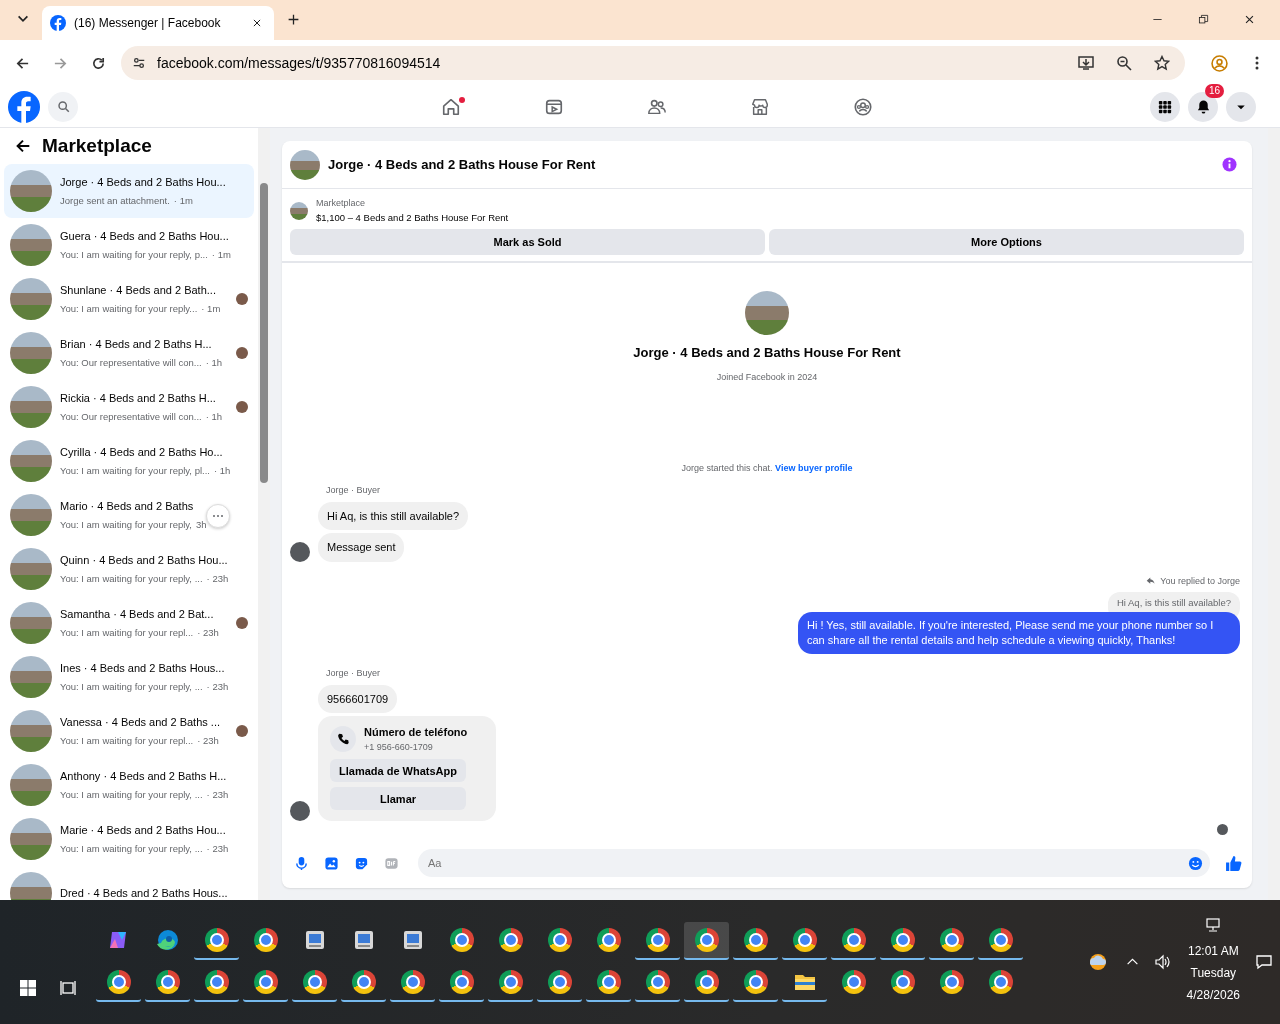 The height and width of the screenshot is (1024, 1280). What do you see at coordinates (1213, 925) in the screenshot?
I see `network-icon` at bounding box center [1213, 925].